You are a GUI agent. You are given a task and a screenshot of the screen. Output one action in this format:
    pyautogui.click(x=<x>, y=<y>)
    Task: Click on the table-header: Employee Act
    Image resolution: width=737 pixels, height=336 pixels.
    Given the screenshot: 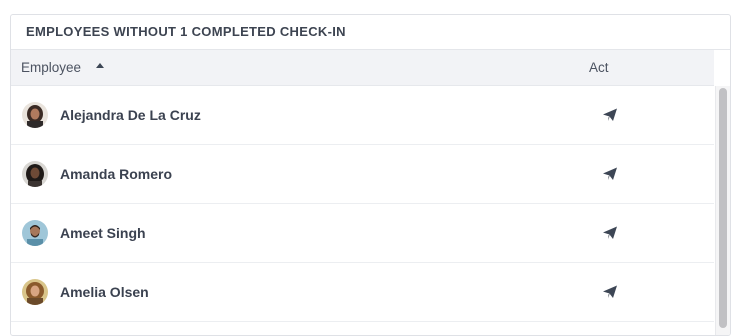 What is the action you would take?
    pyautogui.click(x=362, y=68)
    